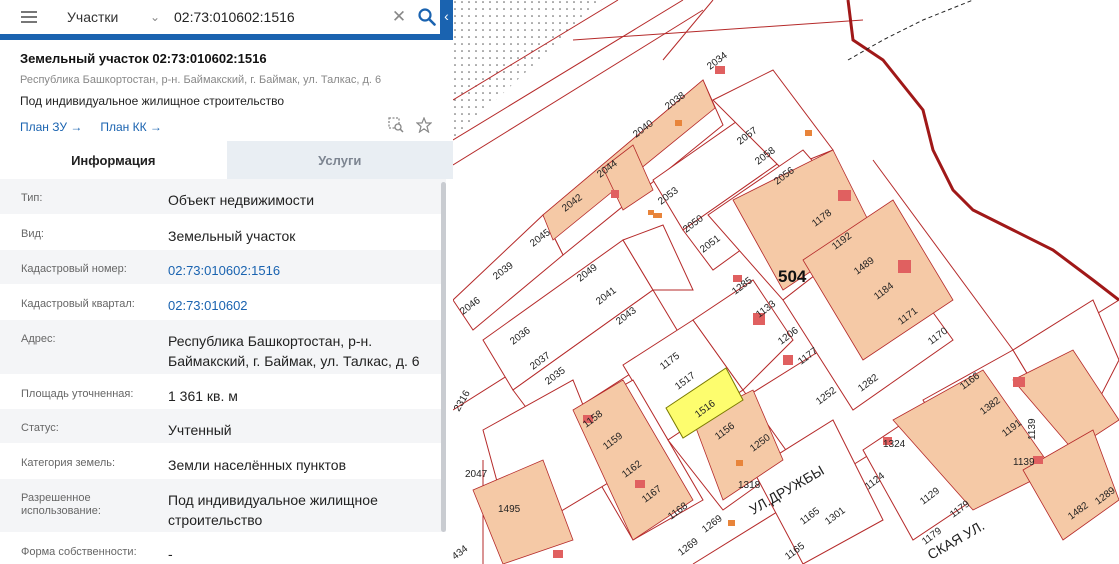 The width and height of the screenshot is (1119, 564). What do you see at coordinates (113, 160) in the screenshot?
I see `tab-information: Информация` at bounding box center [113, 160].